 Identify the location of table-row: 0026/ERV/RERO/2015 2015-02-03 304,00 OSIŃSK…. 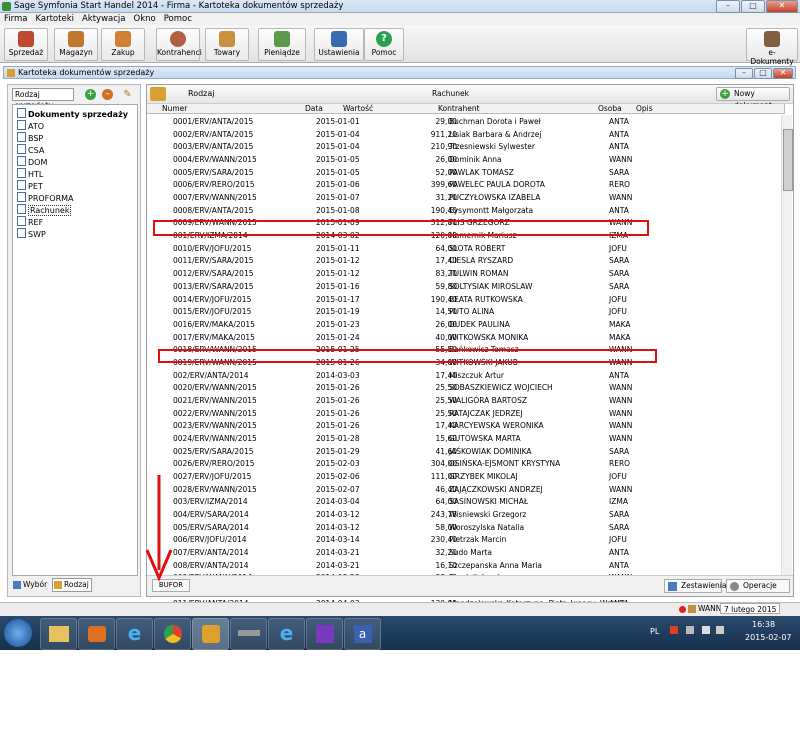
(478, 464).